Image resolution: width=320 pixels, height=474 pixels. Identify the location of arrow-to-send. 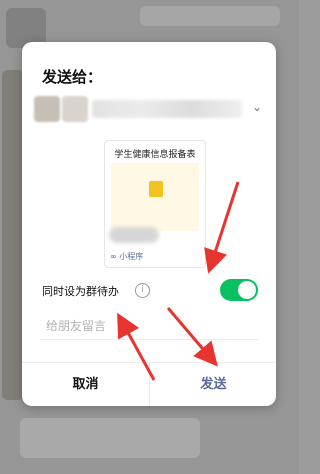
(192, 337).